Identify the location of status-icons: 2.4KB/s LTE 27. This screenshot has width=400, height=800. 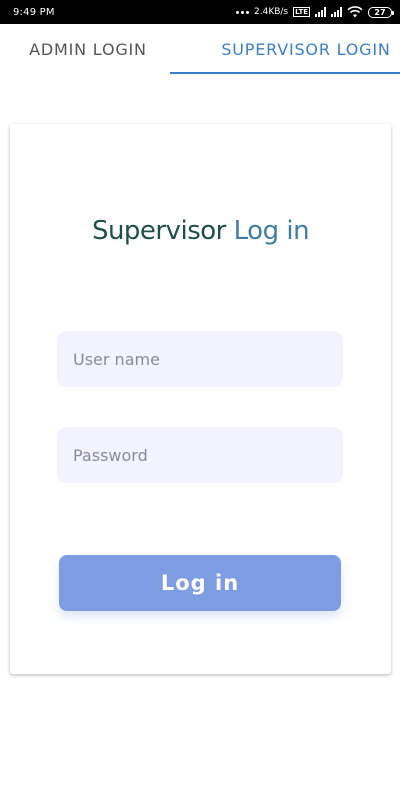
(315, 12).